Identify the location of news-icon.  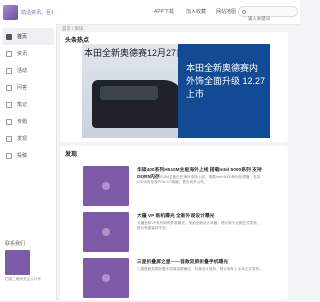
(9, 53).